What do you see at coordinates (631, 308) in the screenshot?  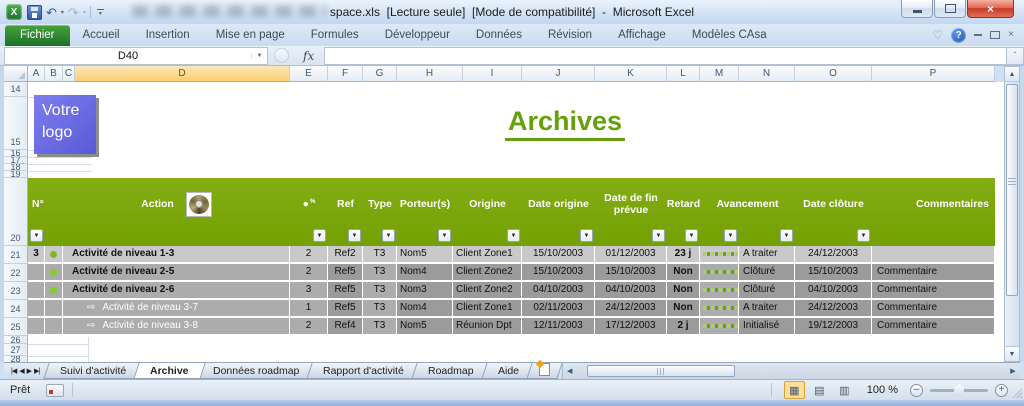 I see `cell-date_fin: 24/12/2003` at bounding box center [631, 308].